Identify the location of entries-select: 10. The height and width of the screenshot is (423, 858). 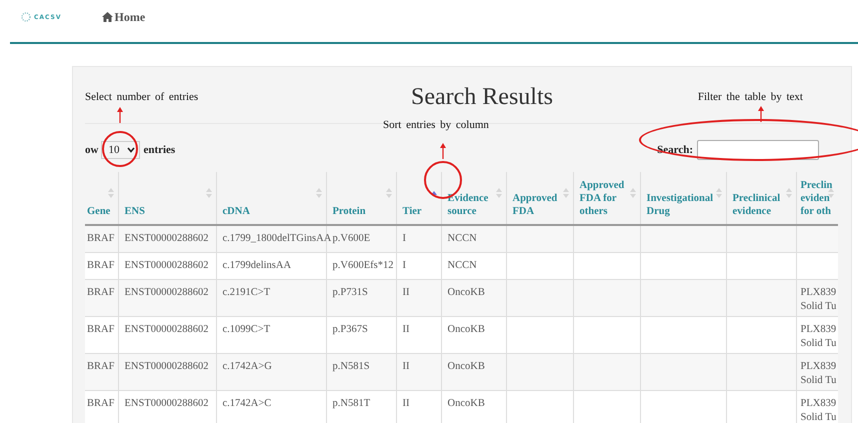
(120, 150).